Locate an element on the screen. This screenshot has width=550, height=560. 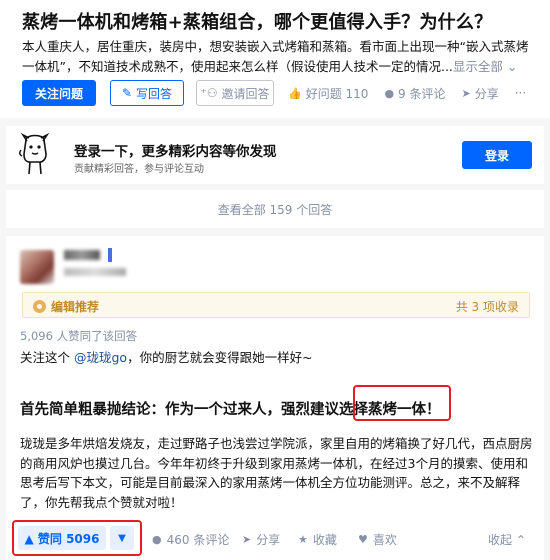
question-comments-button: ● 9 条评论 is located at coordinates (414, 93).